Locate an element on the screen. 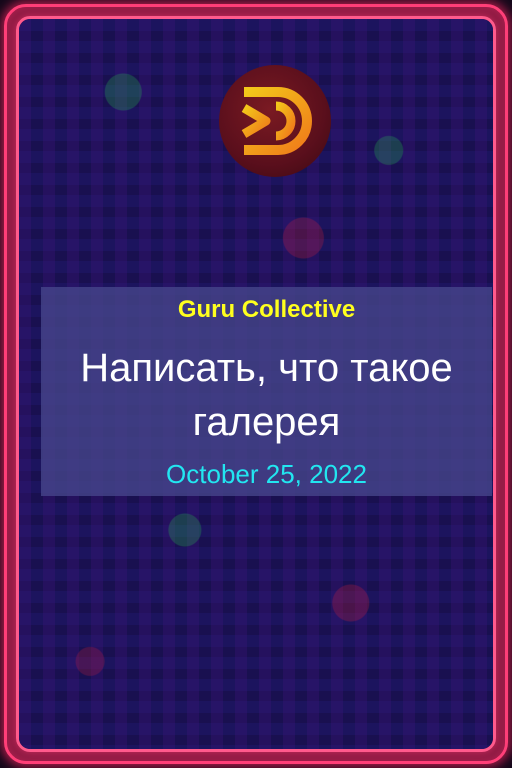 The width and height of the screenshot is (512, 768). author-name: Guru Collective is located at coordinates (266, 310).